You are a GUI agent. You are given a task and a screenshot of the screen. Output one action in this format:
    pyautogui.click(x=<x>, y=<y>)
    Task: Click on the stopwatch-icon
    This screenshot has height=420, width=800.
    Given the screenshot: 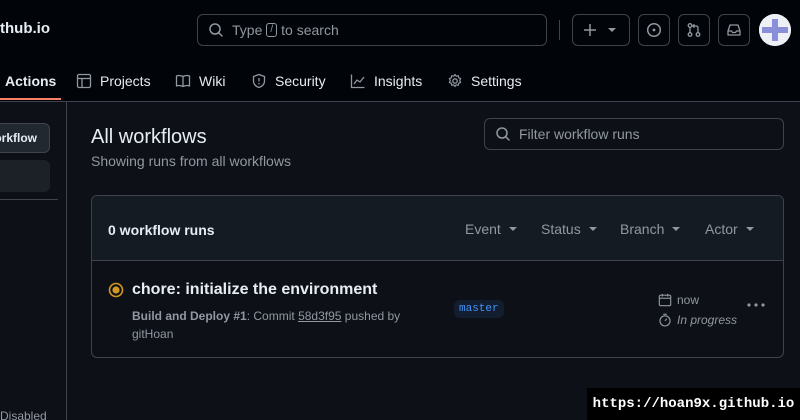 What is the action you would take?
    pyautogui.click(x=665, y=320)
    